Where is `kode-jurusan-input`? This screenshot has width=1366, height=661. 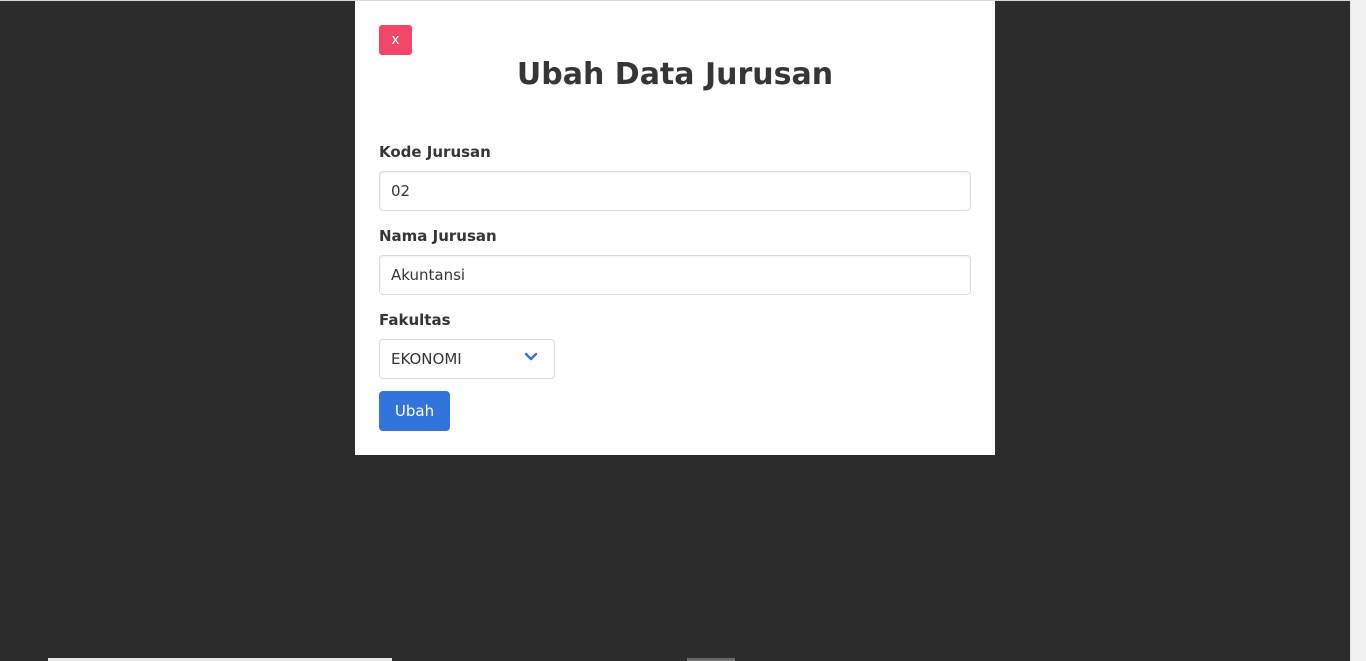 kode-jurusan-input is located at coordinates (675, 191).